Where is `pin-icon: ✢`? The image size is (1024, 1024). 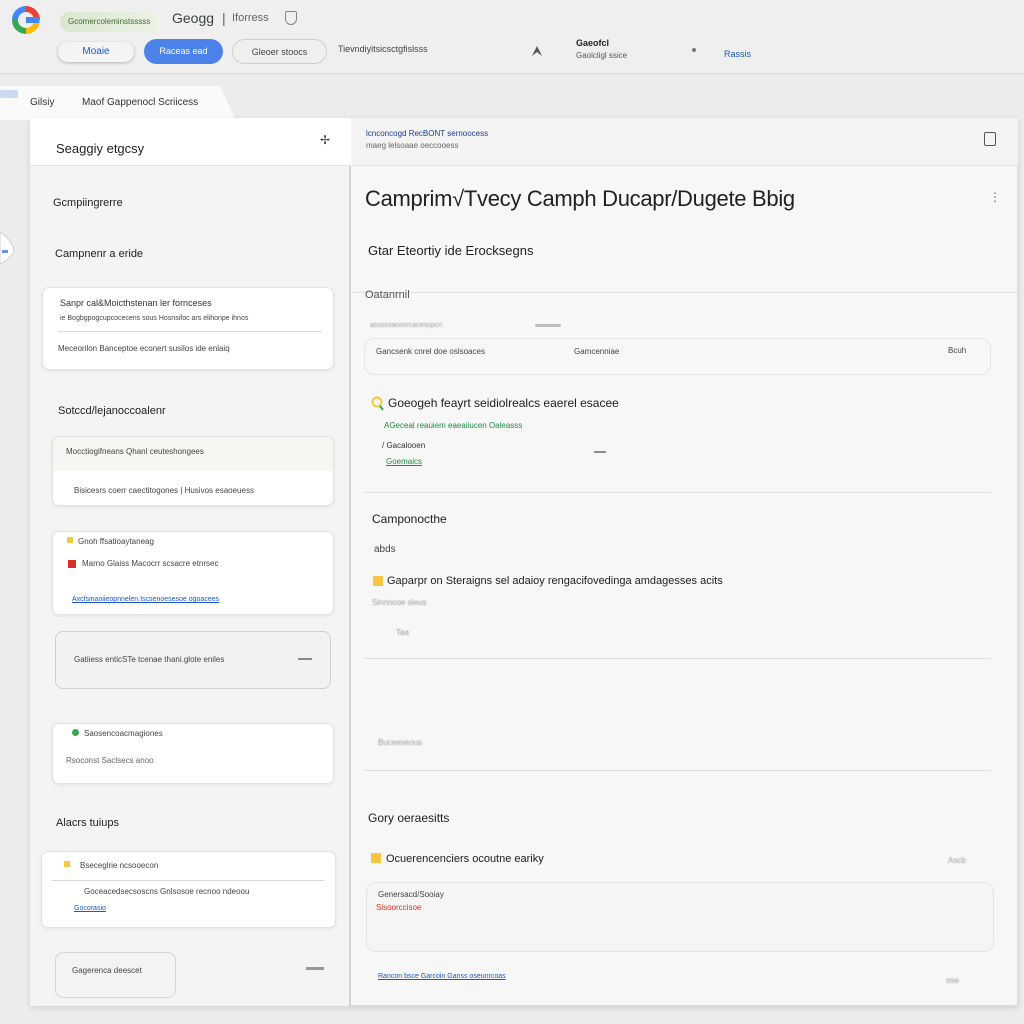 pin-icon: ✢ is located at coordinates (325, 140).